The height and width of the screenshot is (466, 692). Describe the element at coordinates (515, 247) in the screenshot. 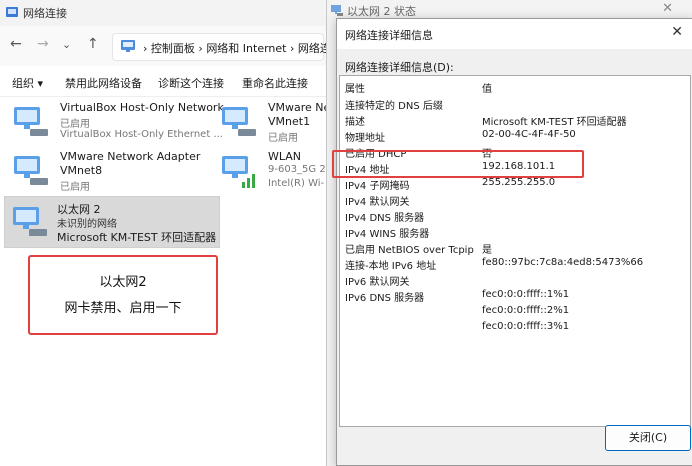

I see `list-item: 已启用 NetBIOS over Tcpip 是` at that location.